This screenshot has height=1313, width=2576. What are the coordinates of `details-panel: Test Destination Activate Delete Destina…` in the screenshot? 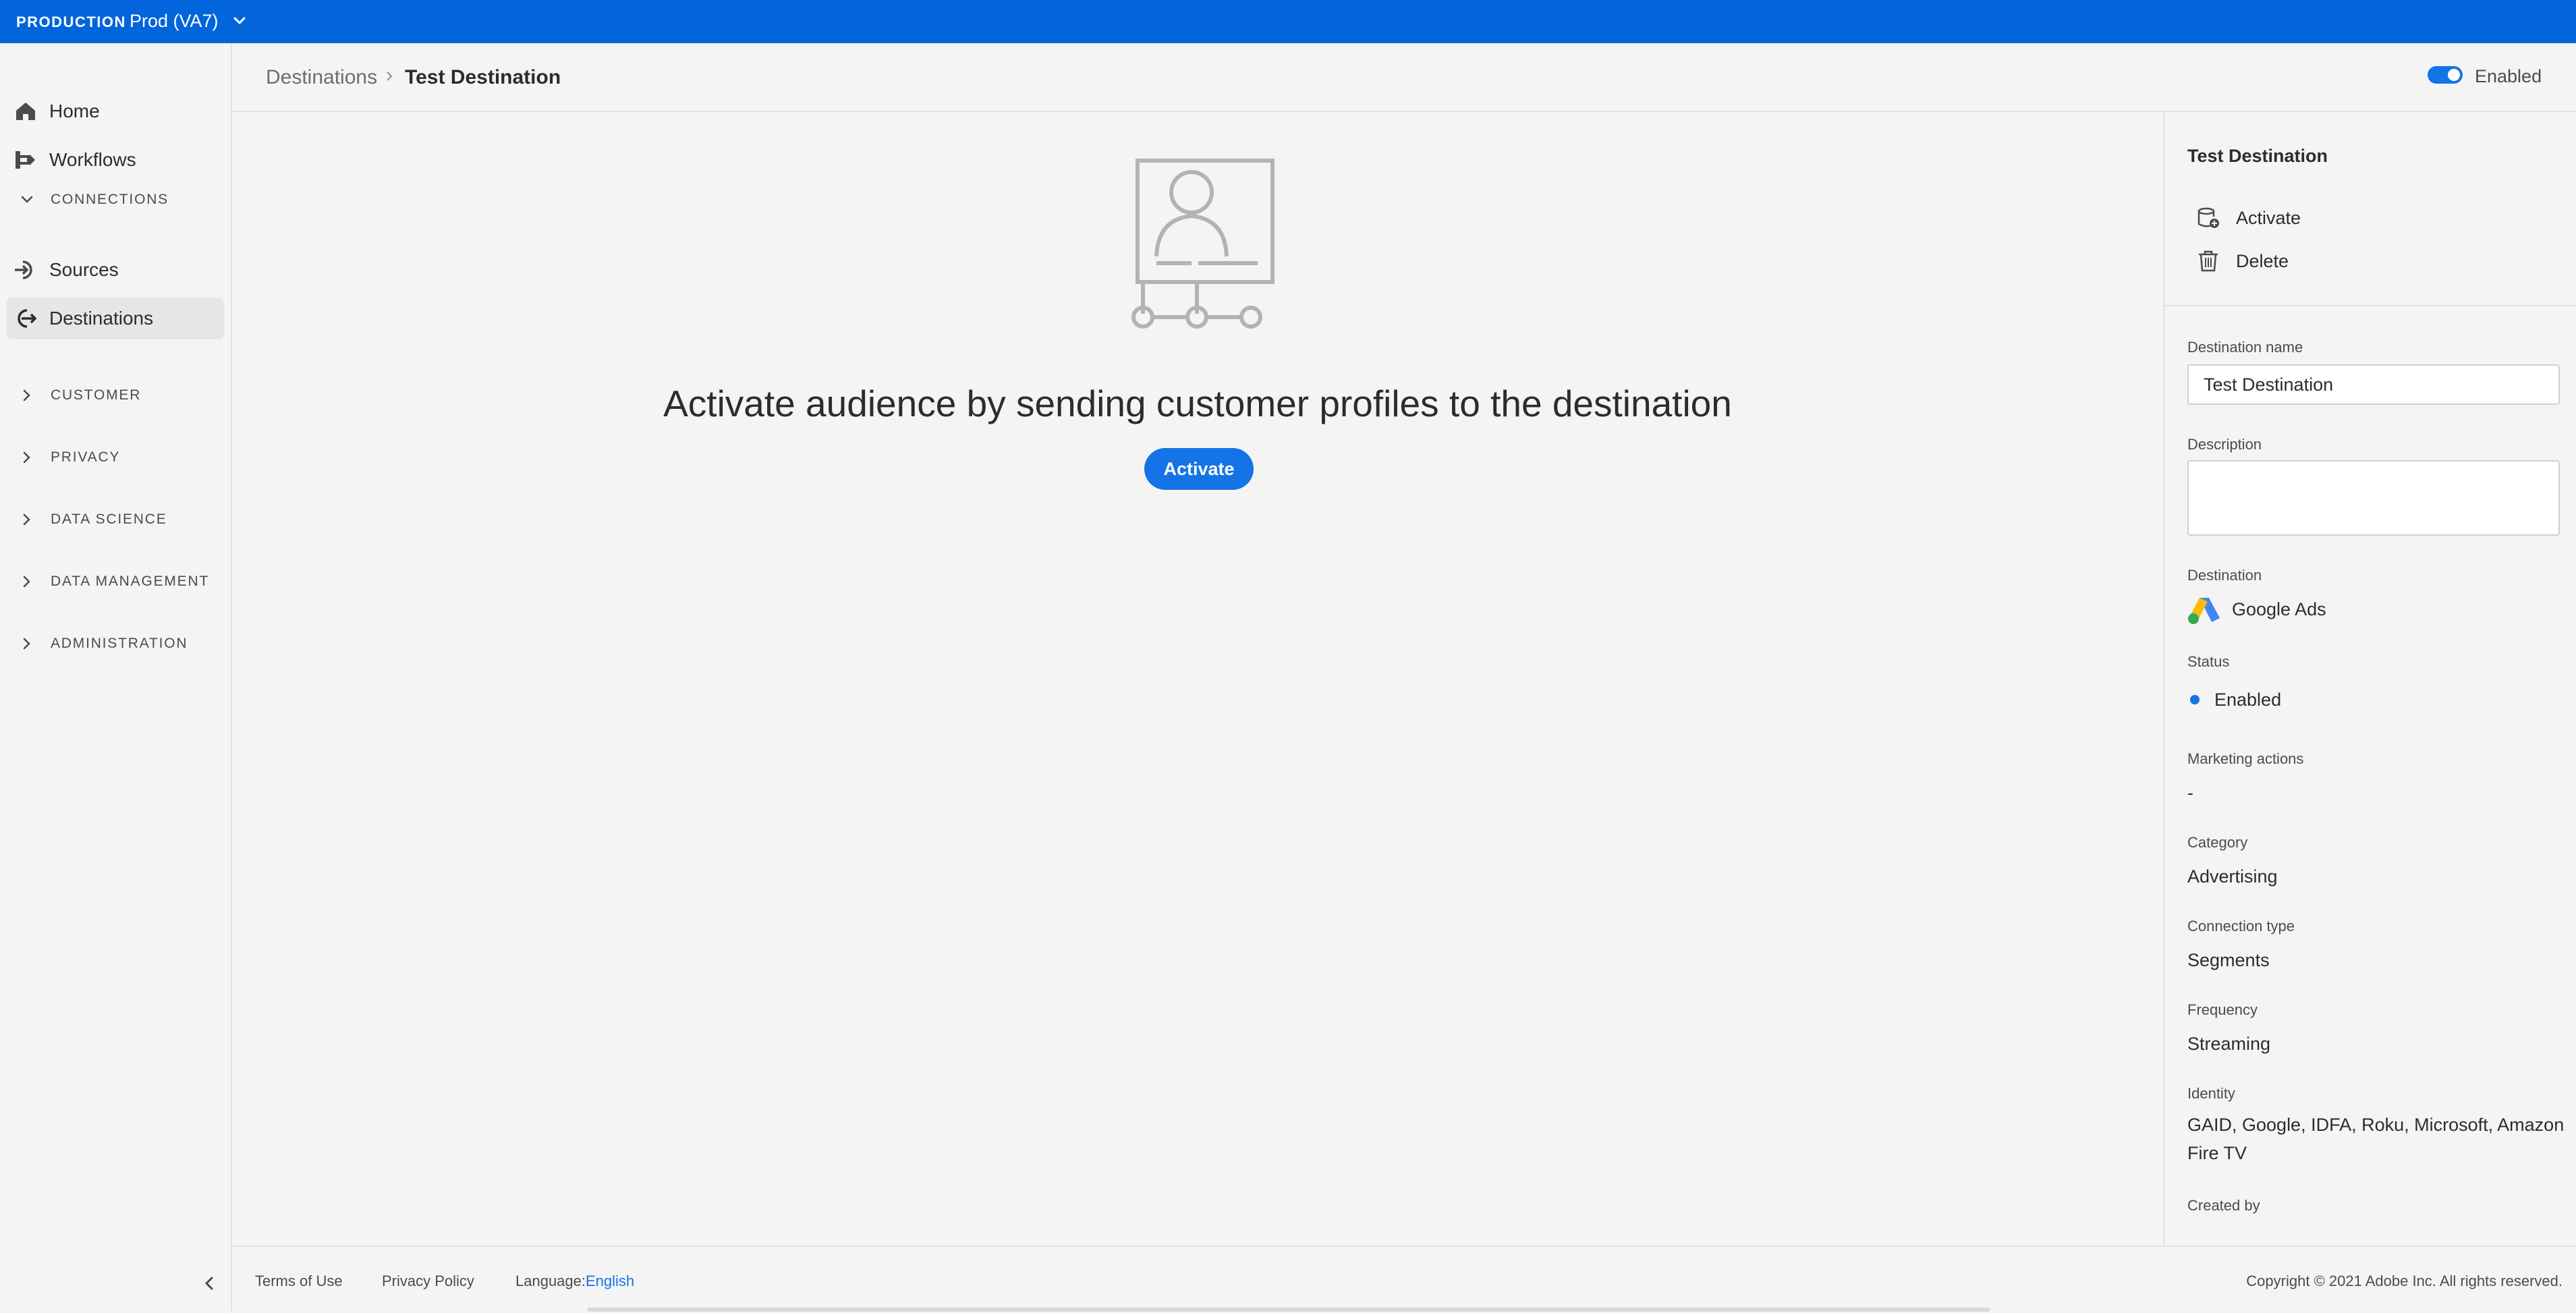 It's located at (2369, 679).